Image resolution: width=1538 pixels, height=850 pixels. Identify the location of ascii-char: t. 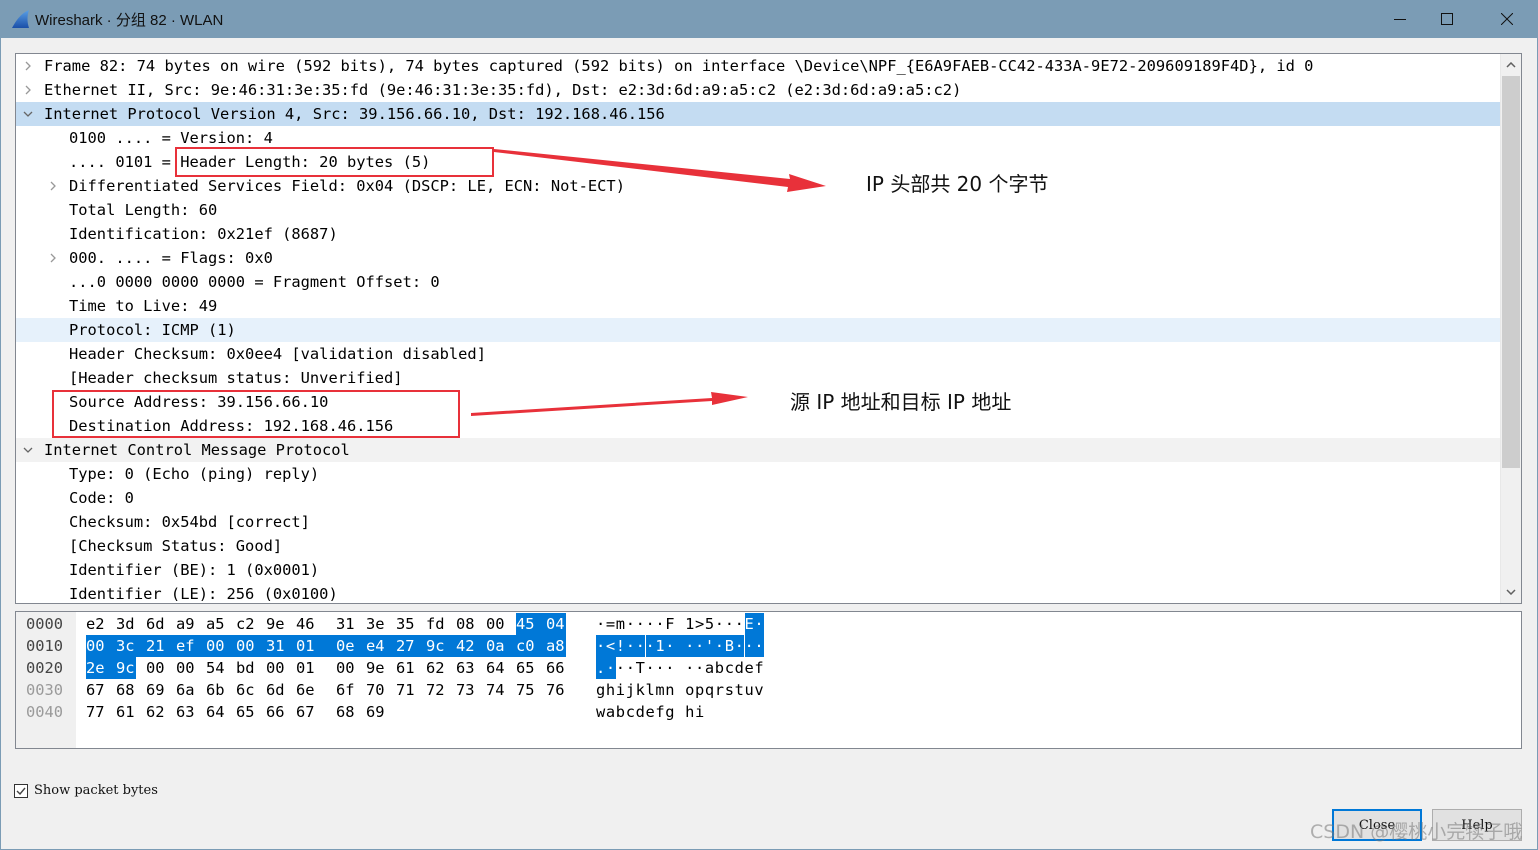
(740, 690).